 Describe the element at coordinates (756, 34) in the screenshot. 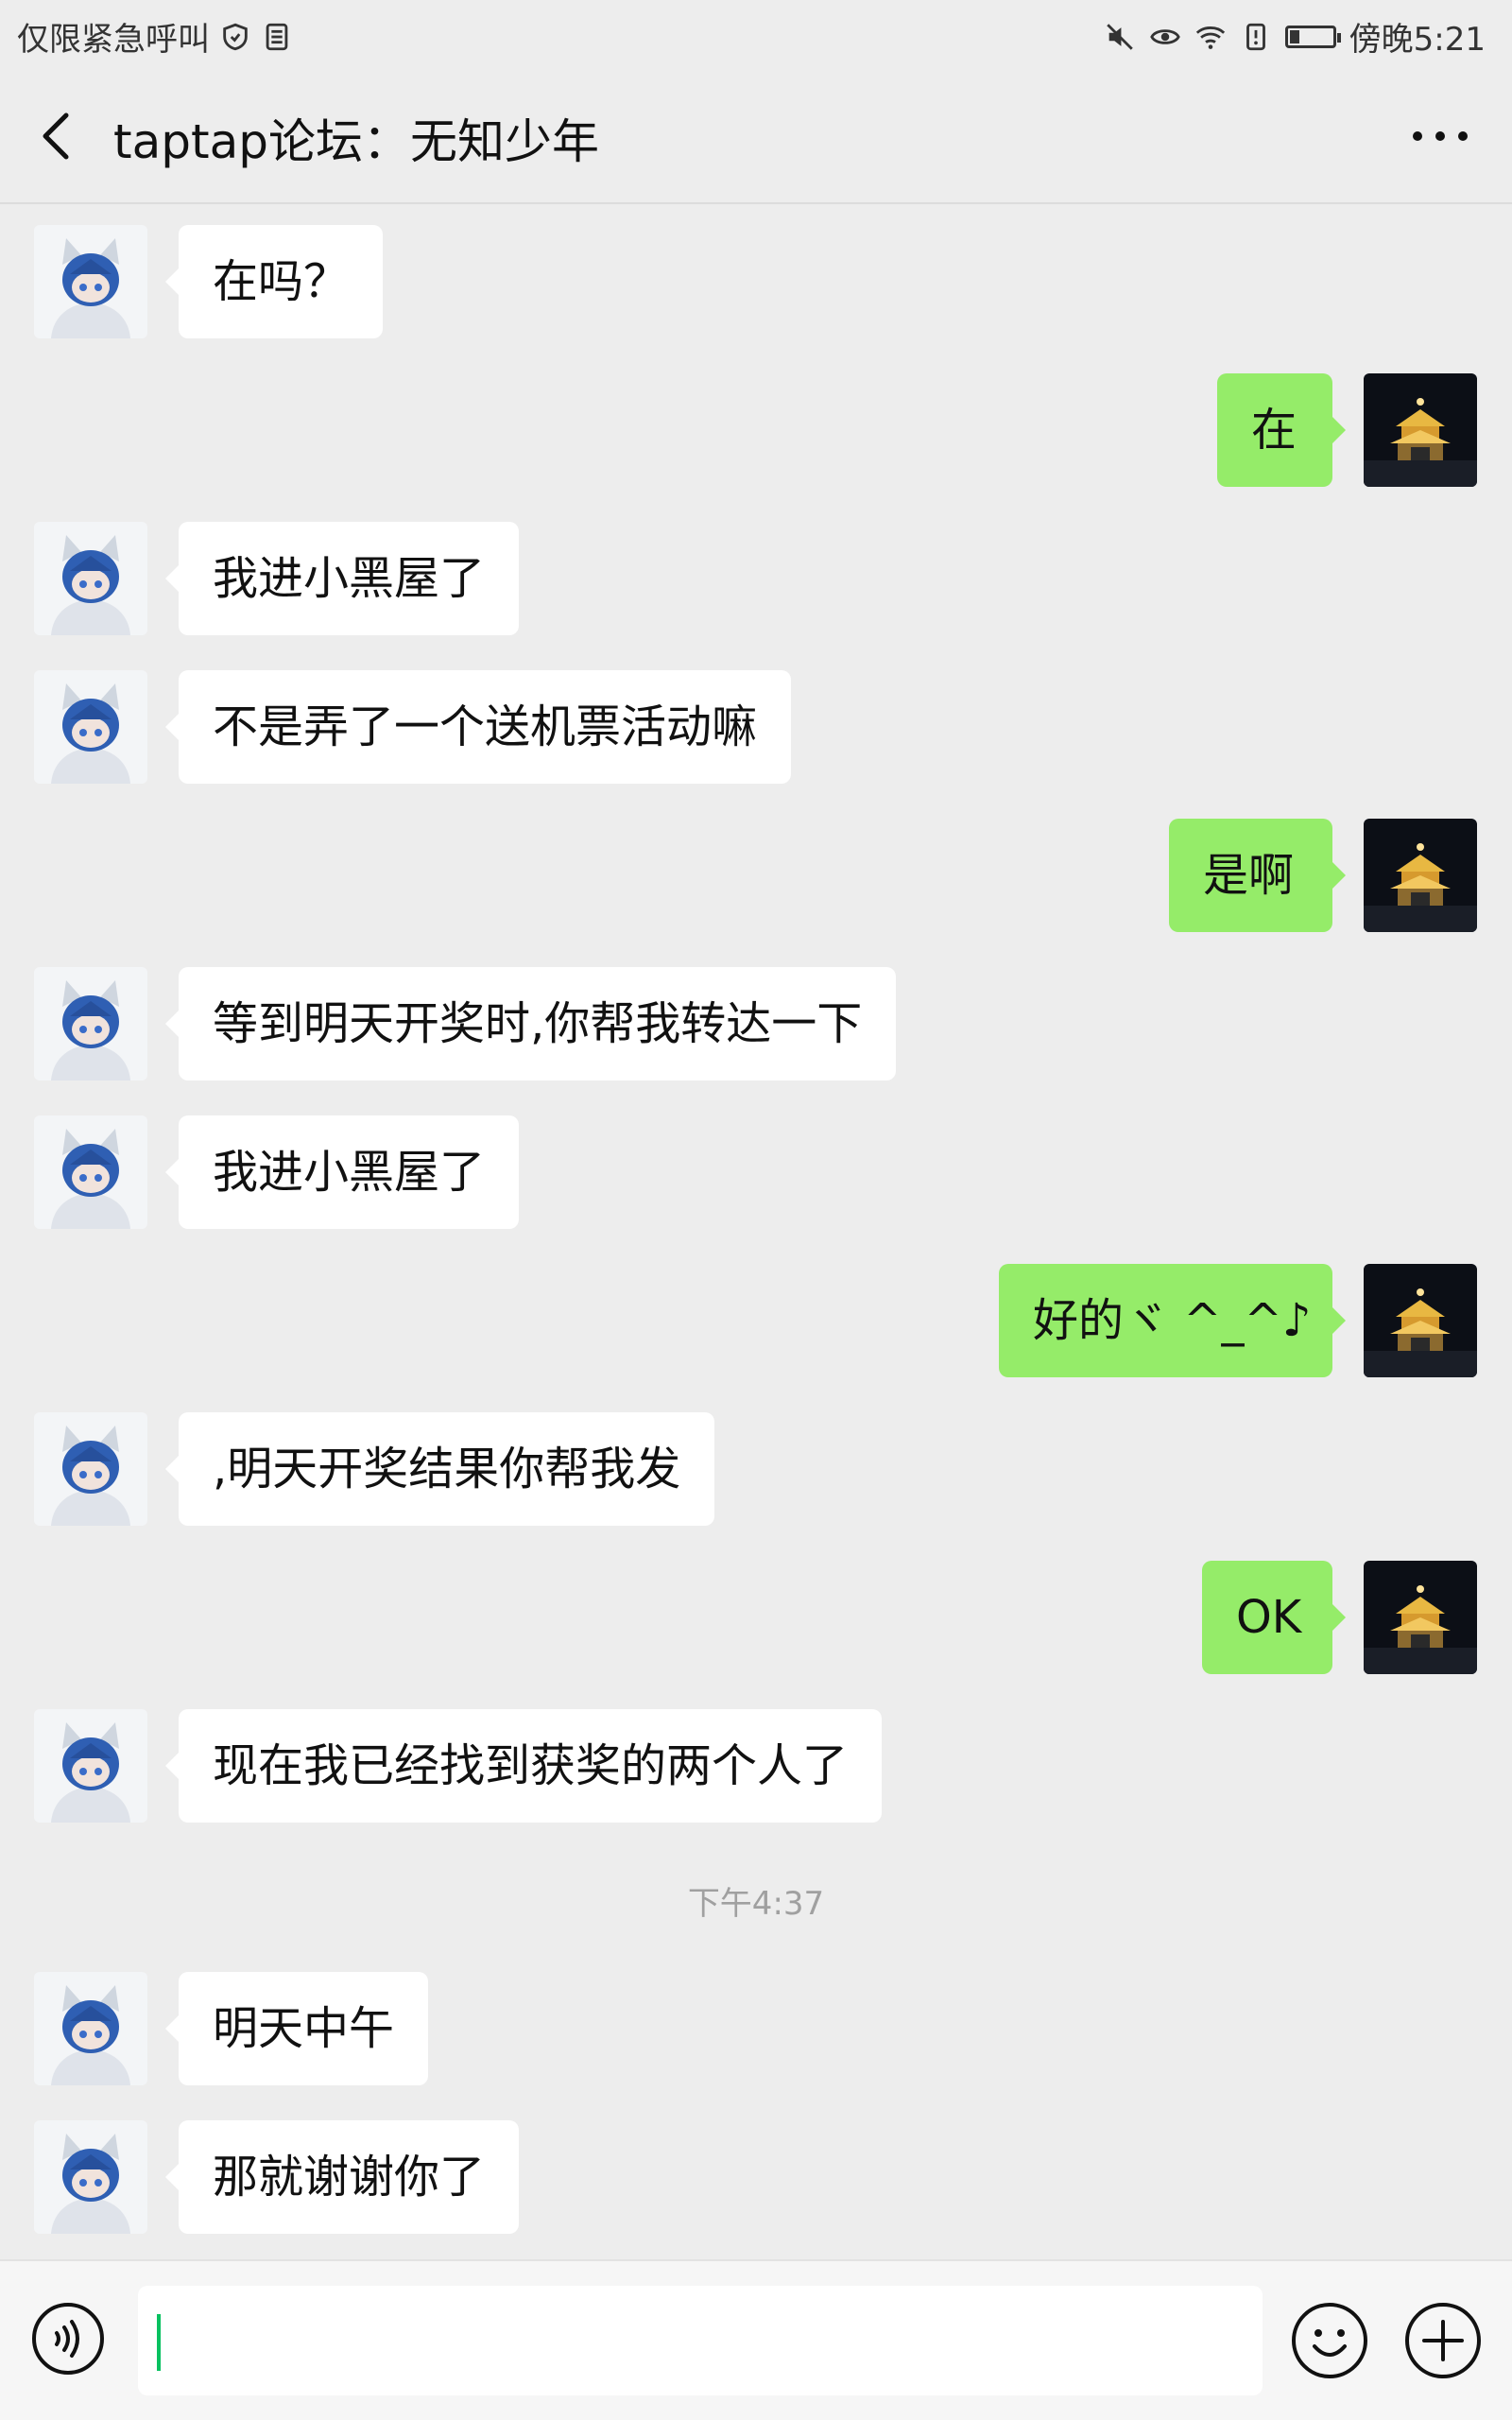

I see `status-bar: 仅限紧急呼叫 傍晚5:21` at that location.